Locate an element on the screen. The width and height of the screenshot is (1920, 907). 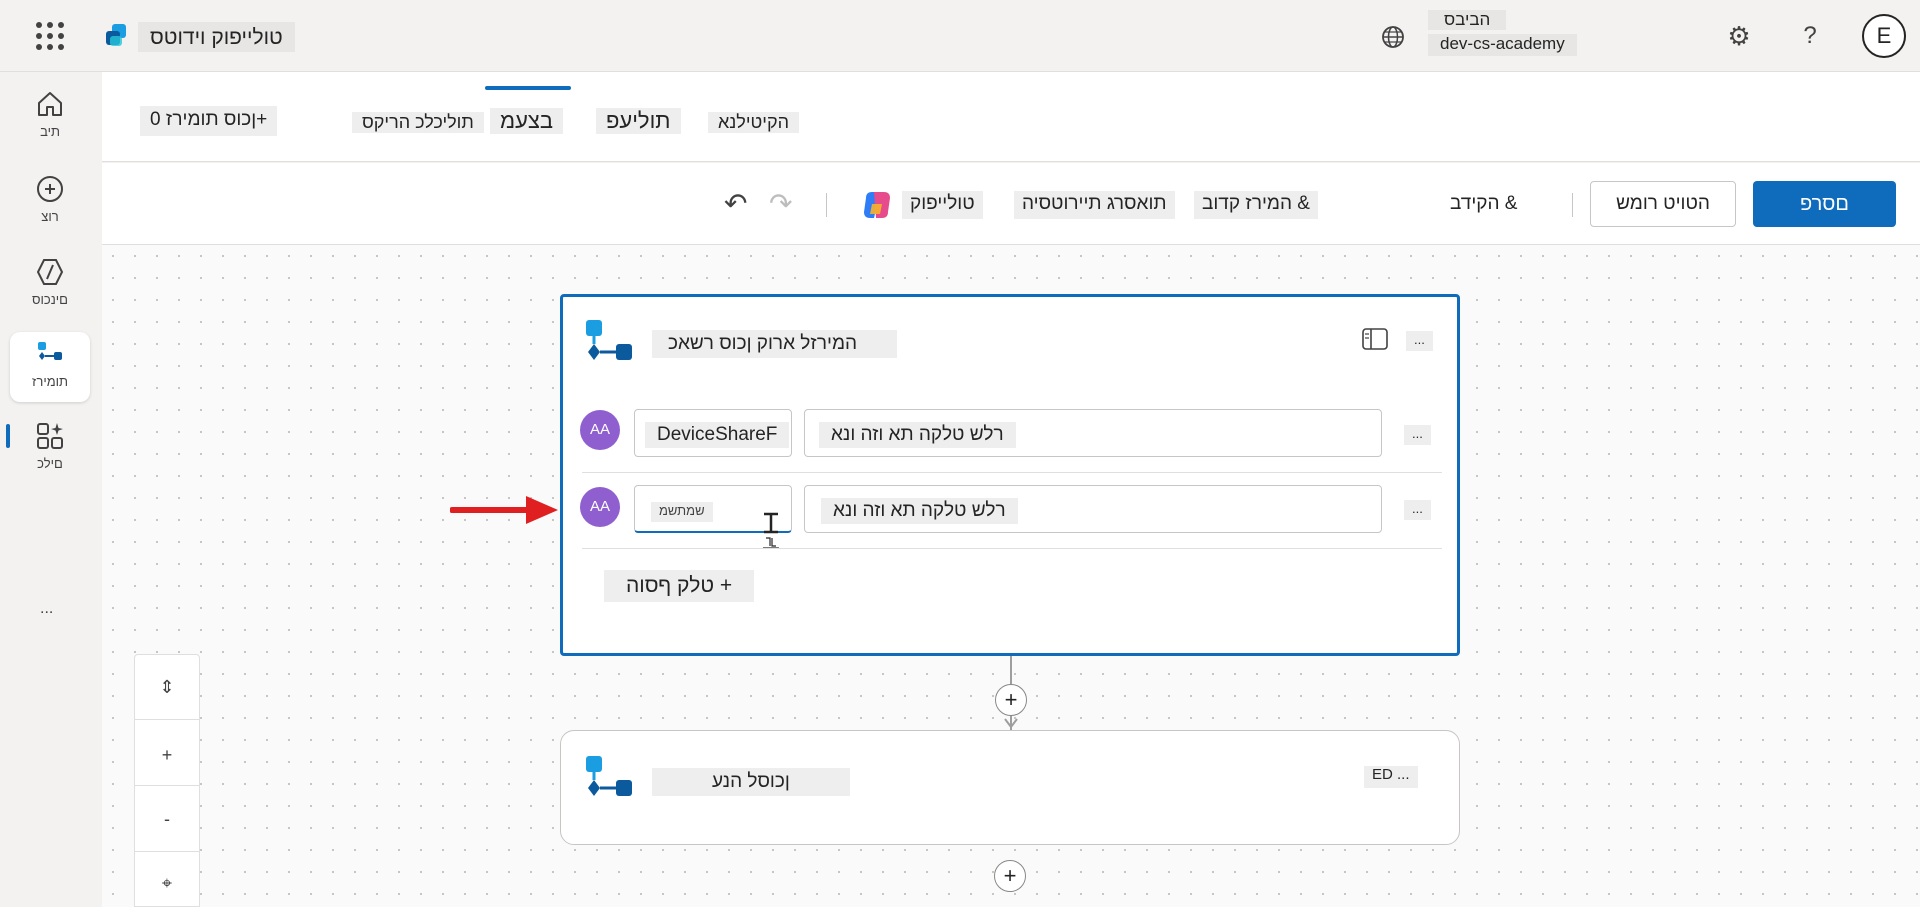
nav-home: תיב is located at coordinates (50, 117).